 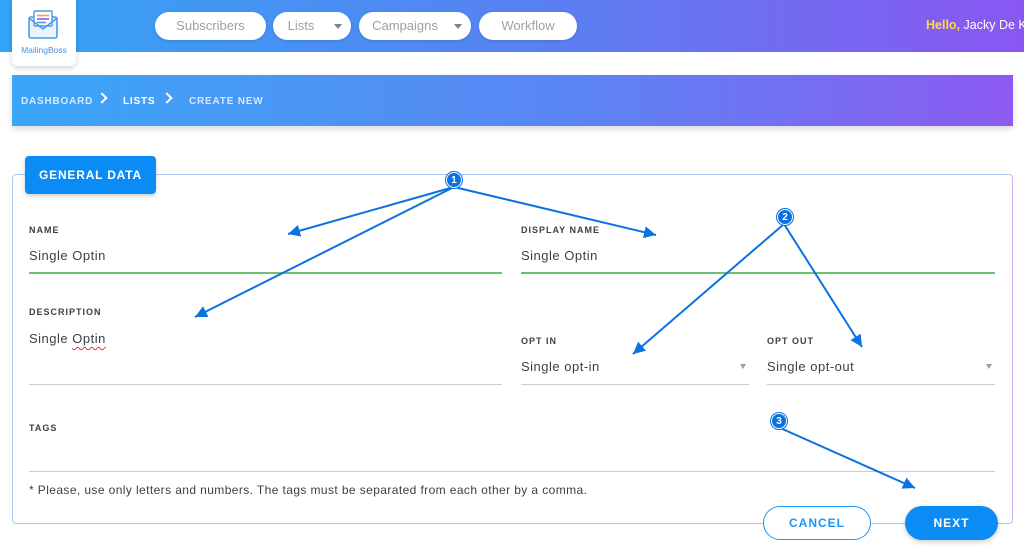 I want to click on name-label: NAME, so click(x=44, y=230).